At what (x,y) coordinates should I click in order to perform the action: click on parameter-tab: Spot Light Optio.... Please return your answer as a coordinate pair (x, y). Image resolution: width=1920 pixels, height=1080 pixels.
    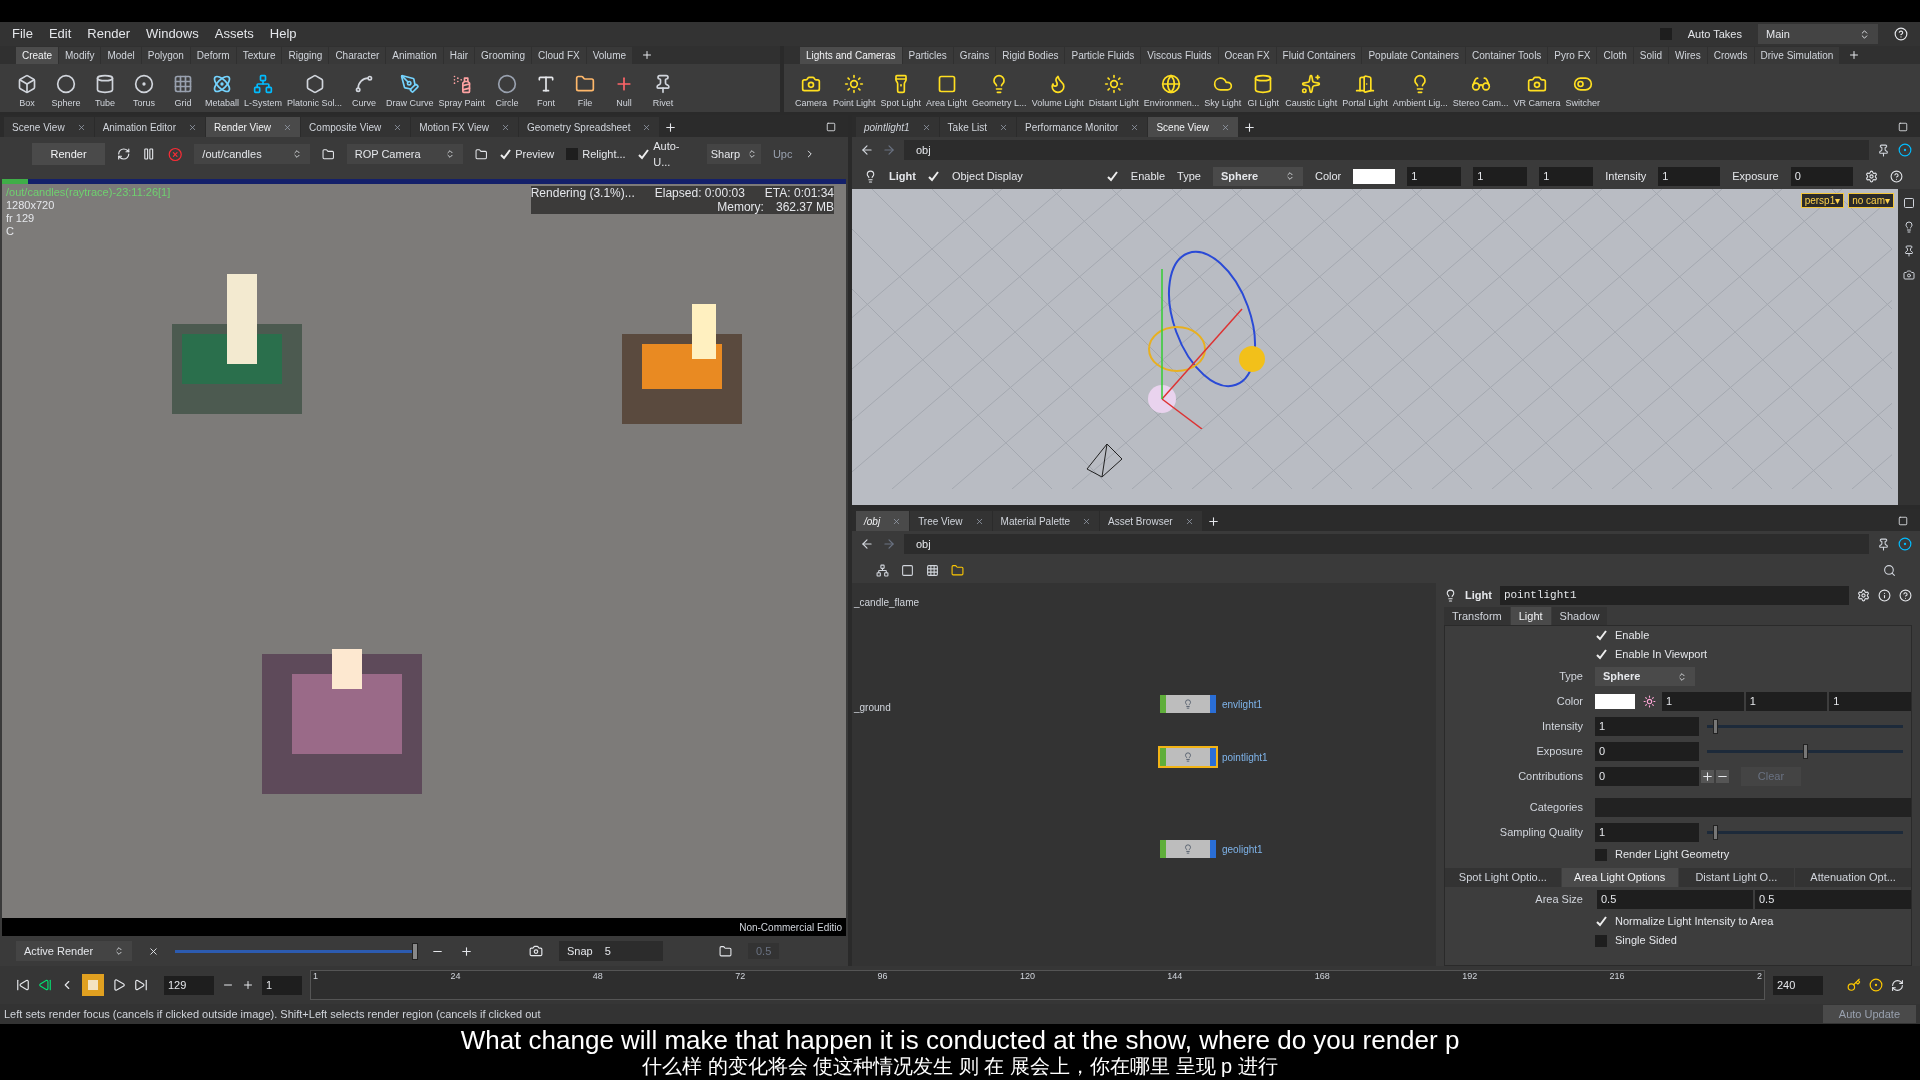
    Looking at the image, I should click on (1503, 877).